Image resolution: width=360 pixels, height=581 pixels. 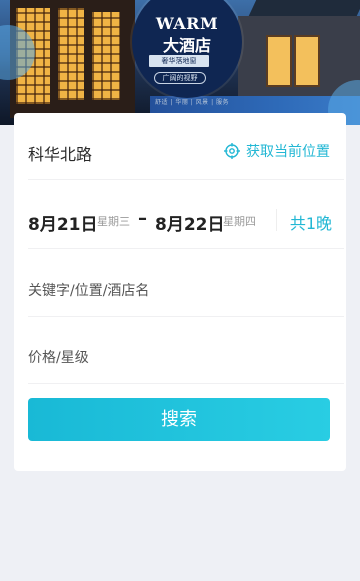 What do you see at coordinates (60, 153) in the screenshot?
I see `location-input: 科华北路` at bounding box center [60, 153].